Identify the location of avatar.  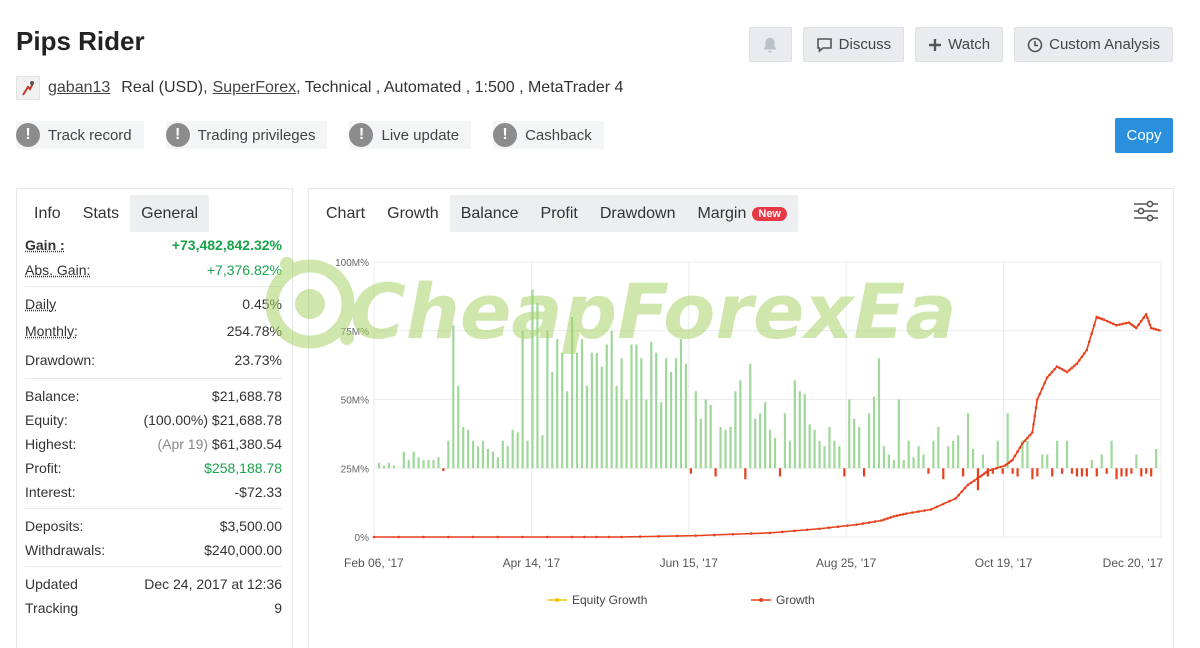
(28, 88).